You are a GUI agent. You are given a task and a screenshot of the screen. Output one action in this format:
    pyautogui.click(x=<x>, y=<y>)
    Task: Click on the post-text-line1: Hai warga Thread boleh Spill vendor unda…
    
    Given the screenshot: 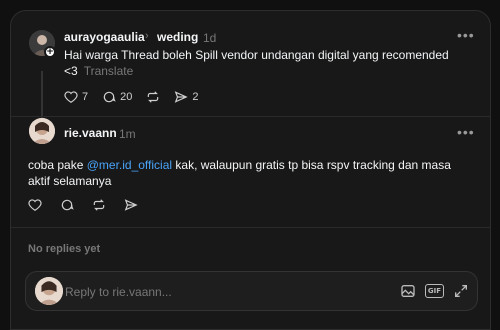 What is the action you would take?
    pyautogui.click(x=256, y=55)
    